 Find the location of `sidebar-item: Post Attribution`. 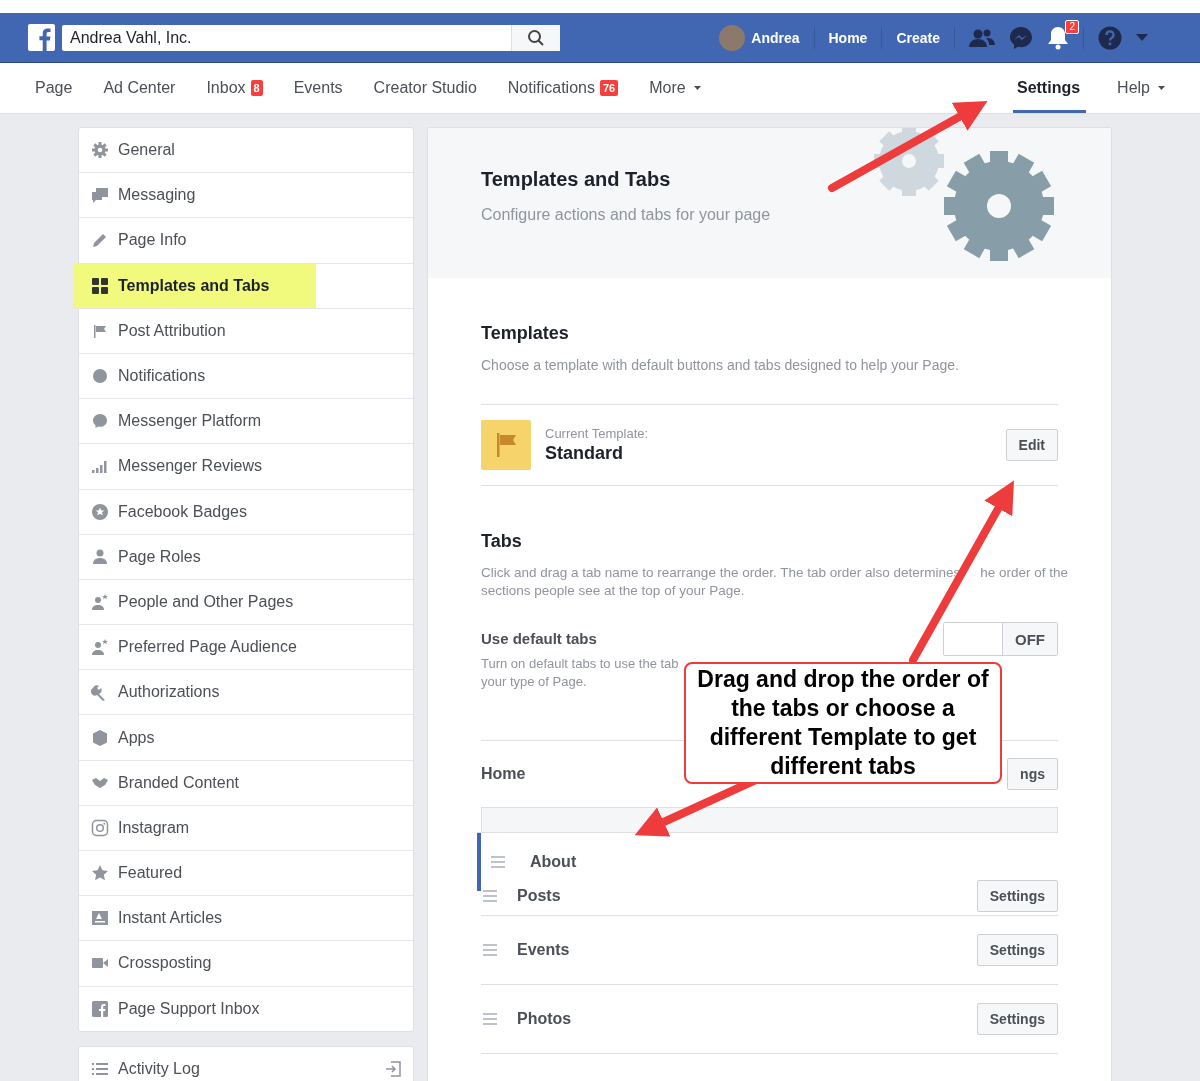

sidebar-item: Post Attribution is located at coordinates (246, 331).